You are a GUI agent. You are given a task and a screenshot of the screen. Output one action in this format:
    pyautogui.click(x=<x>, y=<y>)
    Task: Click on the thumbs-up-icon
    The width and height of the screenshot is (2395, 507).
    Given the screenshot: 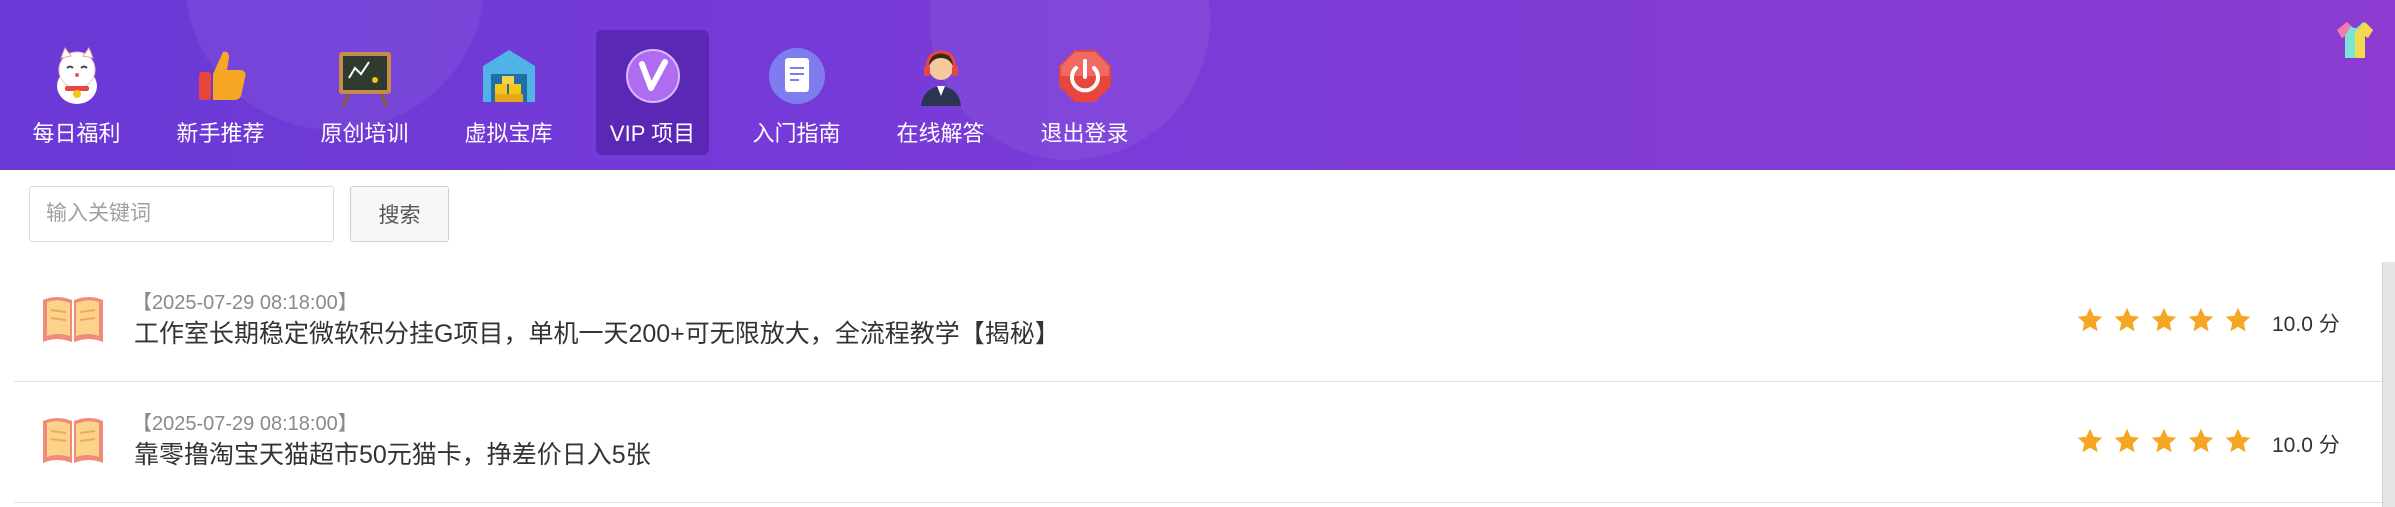 What is the action you would take?
    pyautogui.click(x=221, y=75)
    